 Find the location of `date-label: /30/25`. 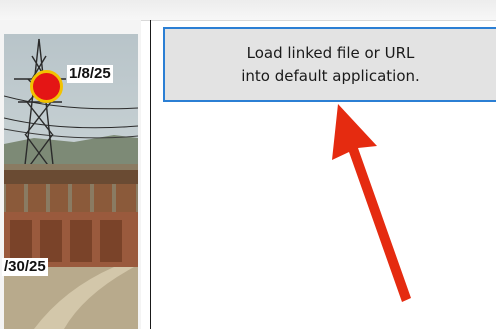

date-label: /30/25 is located at coordinates (25, 267).